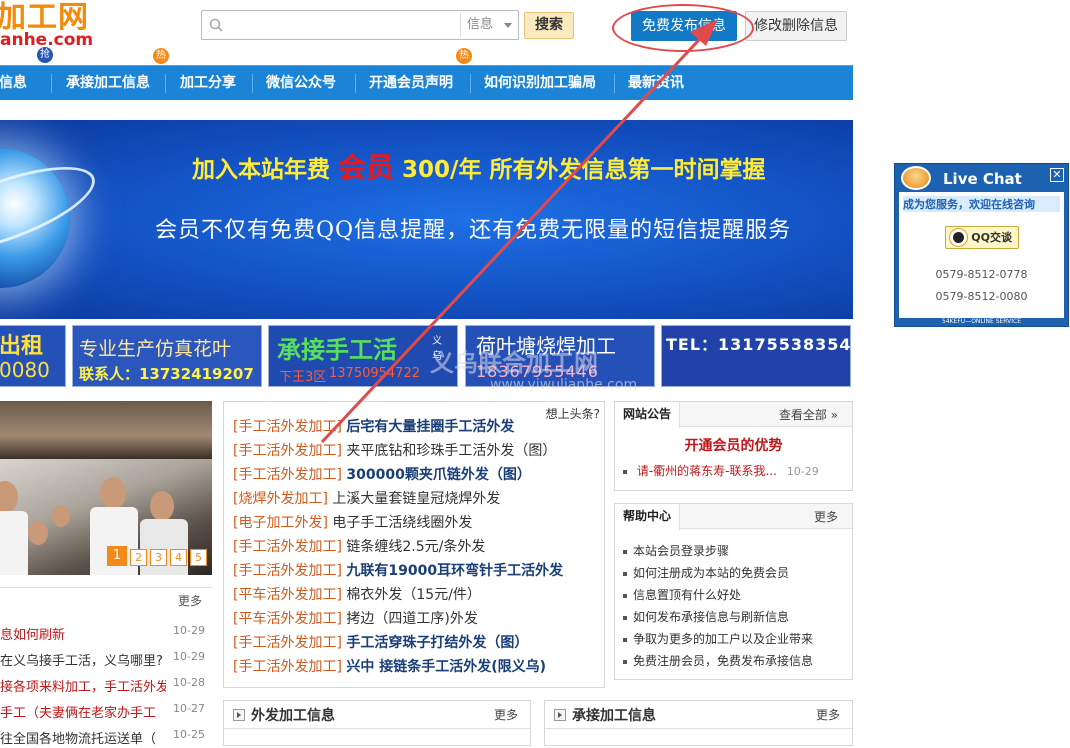 The width and height of the screenshot is (1070, 748). I want to click on search-category-label: 信息, so click(480, 24).